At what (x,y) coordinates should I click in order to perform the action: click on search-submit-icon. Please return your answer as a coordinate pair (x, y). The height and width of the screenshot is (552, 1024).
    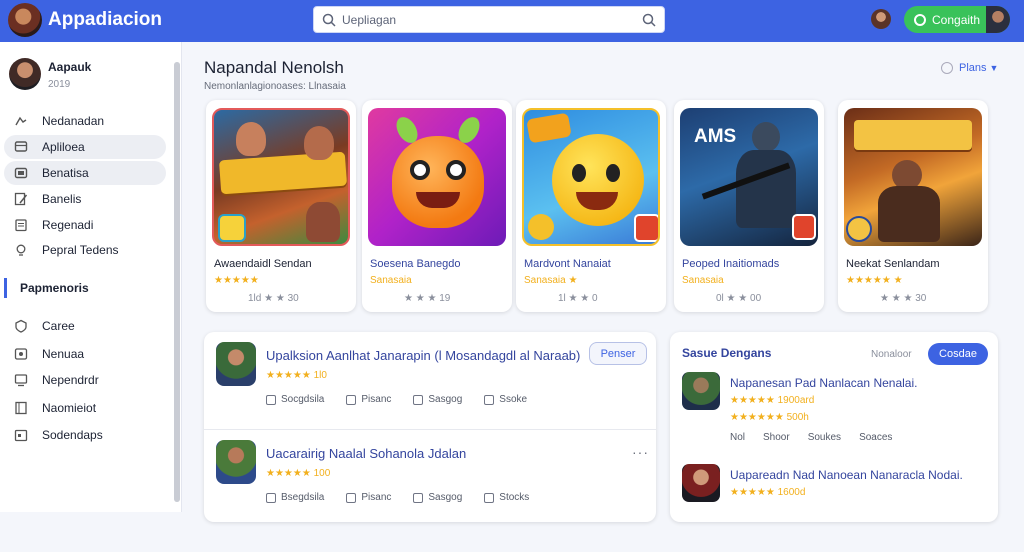
    Looking at the image, I should click on (649, 20).